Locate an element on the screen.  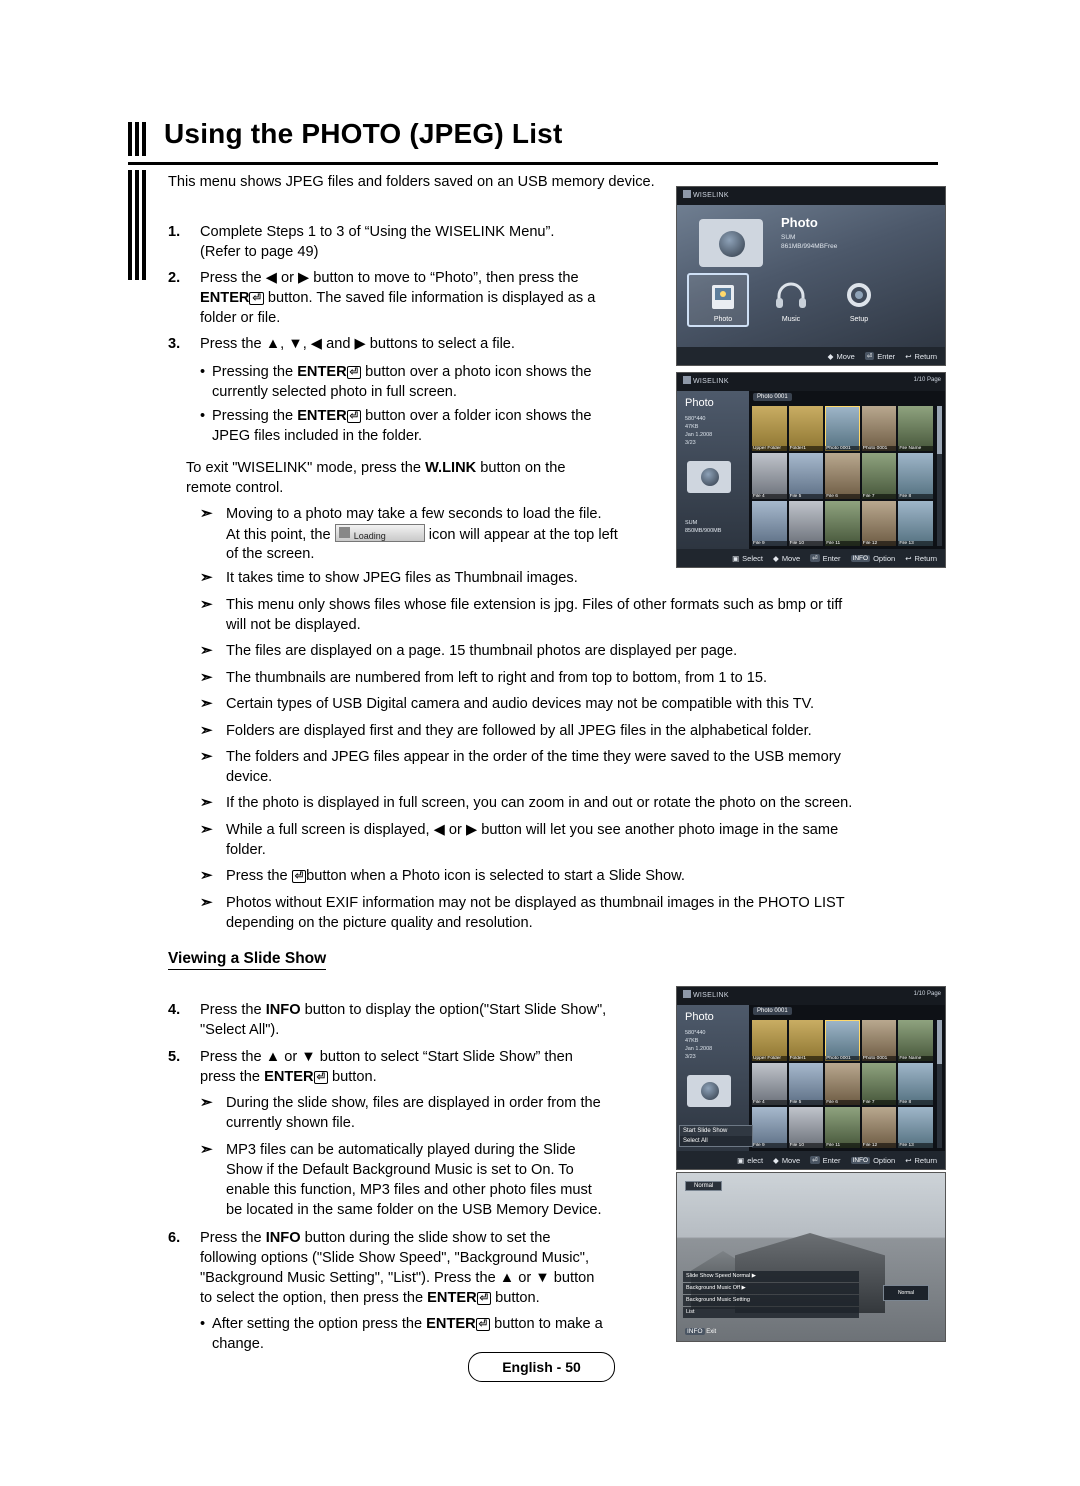
gear-icon is located at coordinates (859, 296).